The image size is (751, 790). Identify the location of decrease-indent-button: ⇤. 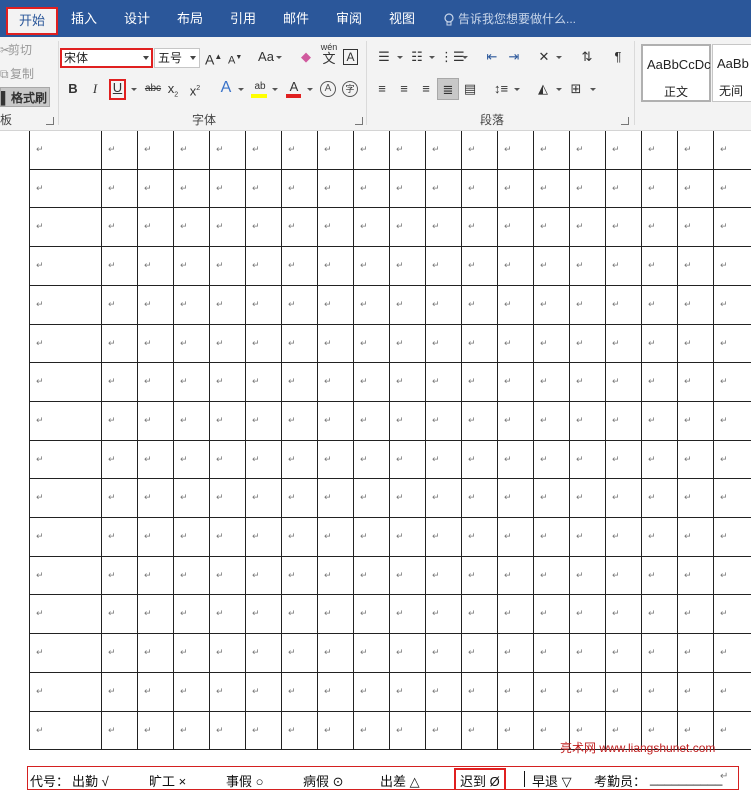
(492, 57).